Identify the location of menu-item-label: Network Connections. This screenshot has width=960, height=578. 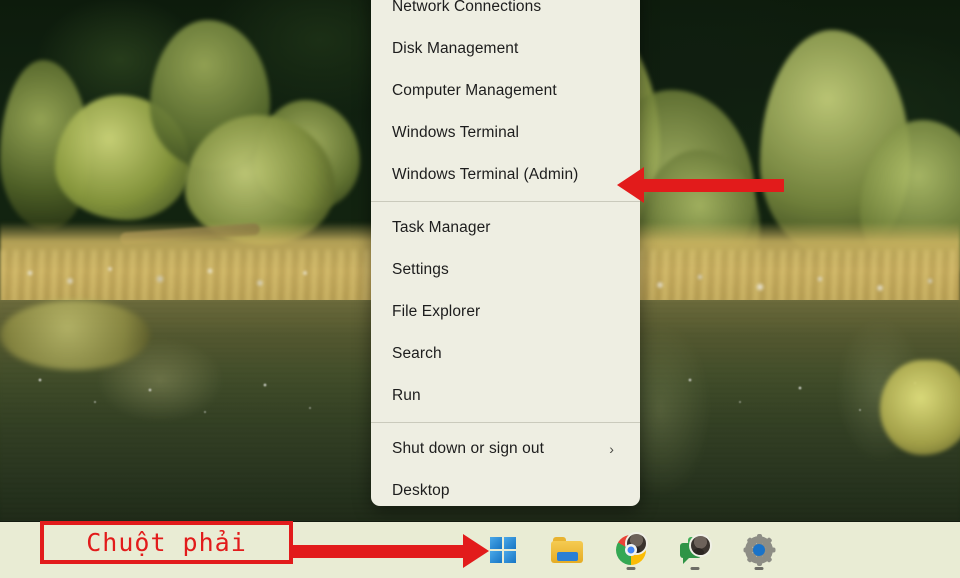
(467, 7).